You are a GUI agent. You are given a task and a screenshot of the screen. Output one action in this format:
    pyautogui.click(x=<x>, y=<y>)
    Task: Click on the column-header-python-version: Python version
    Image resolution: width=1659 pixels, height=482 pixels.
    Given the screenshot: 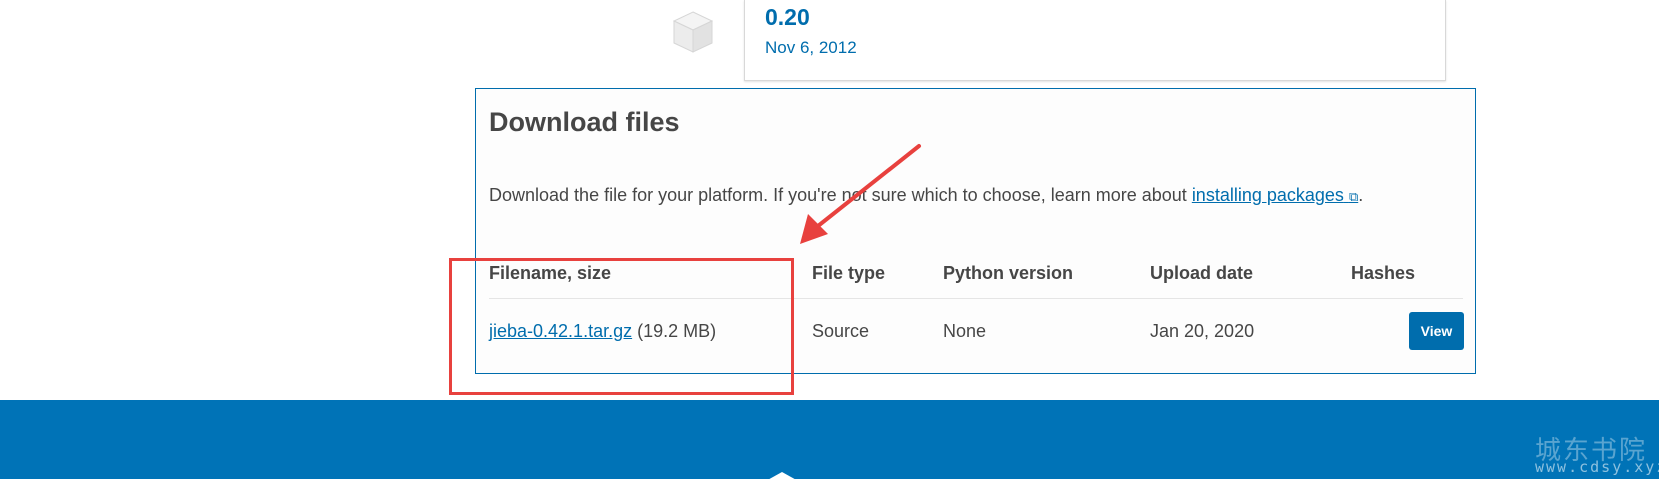 What is the action you would take?
    pyautogui.click(x=1008, y=273)
    